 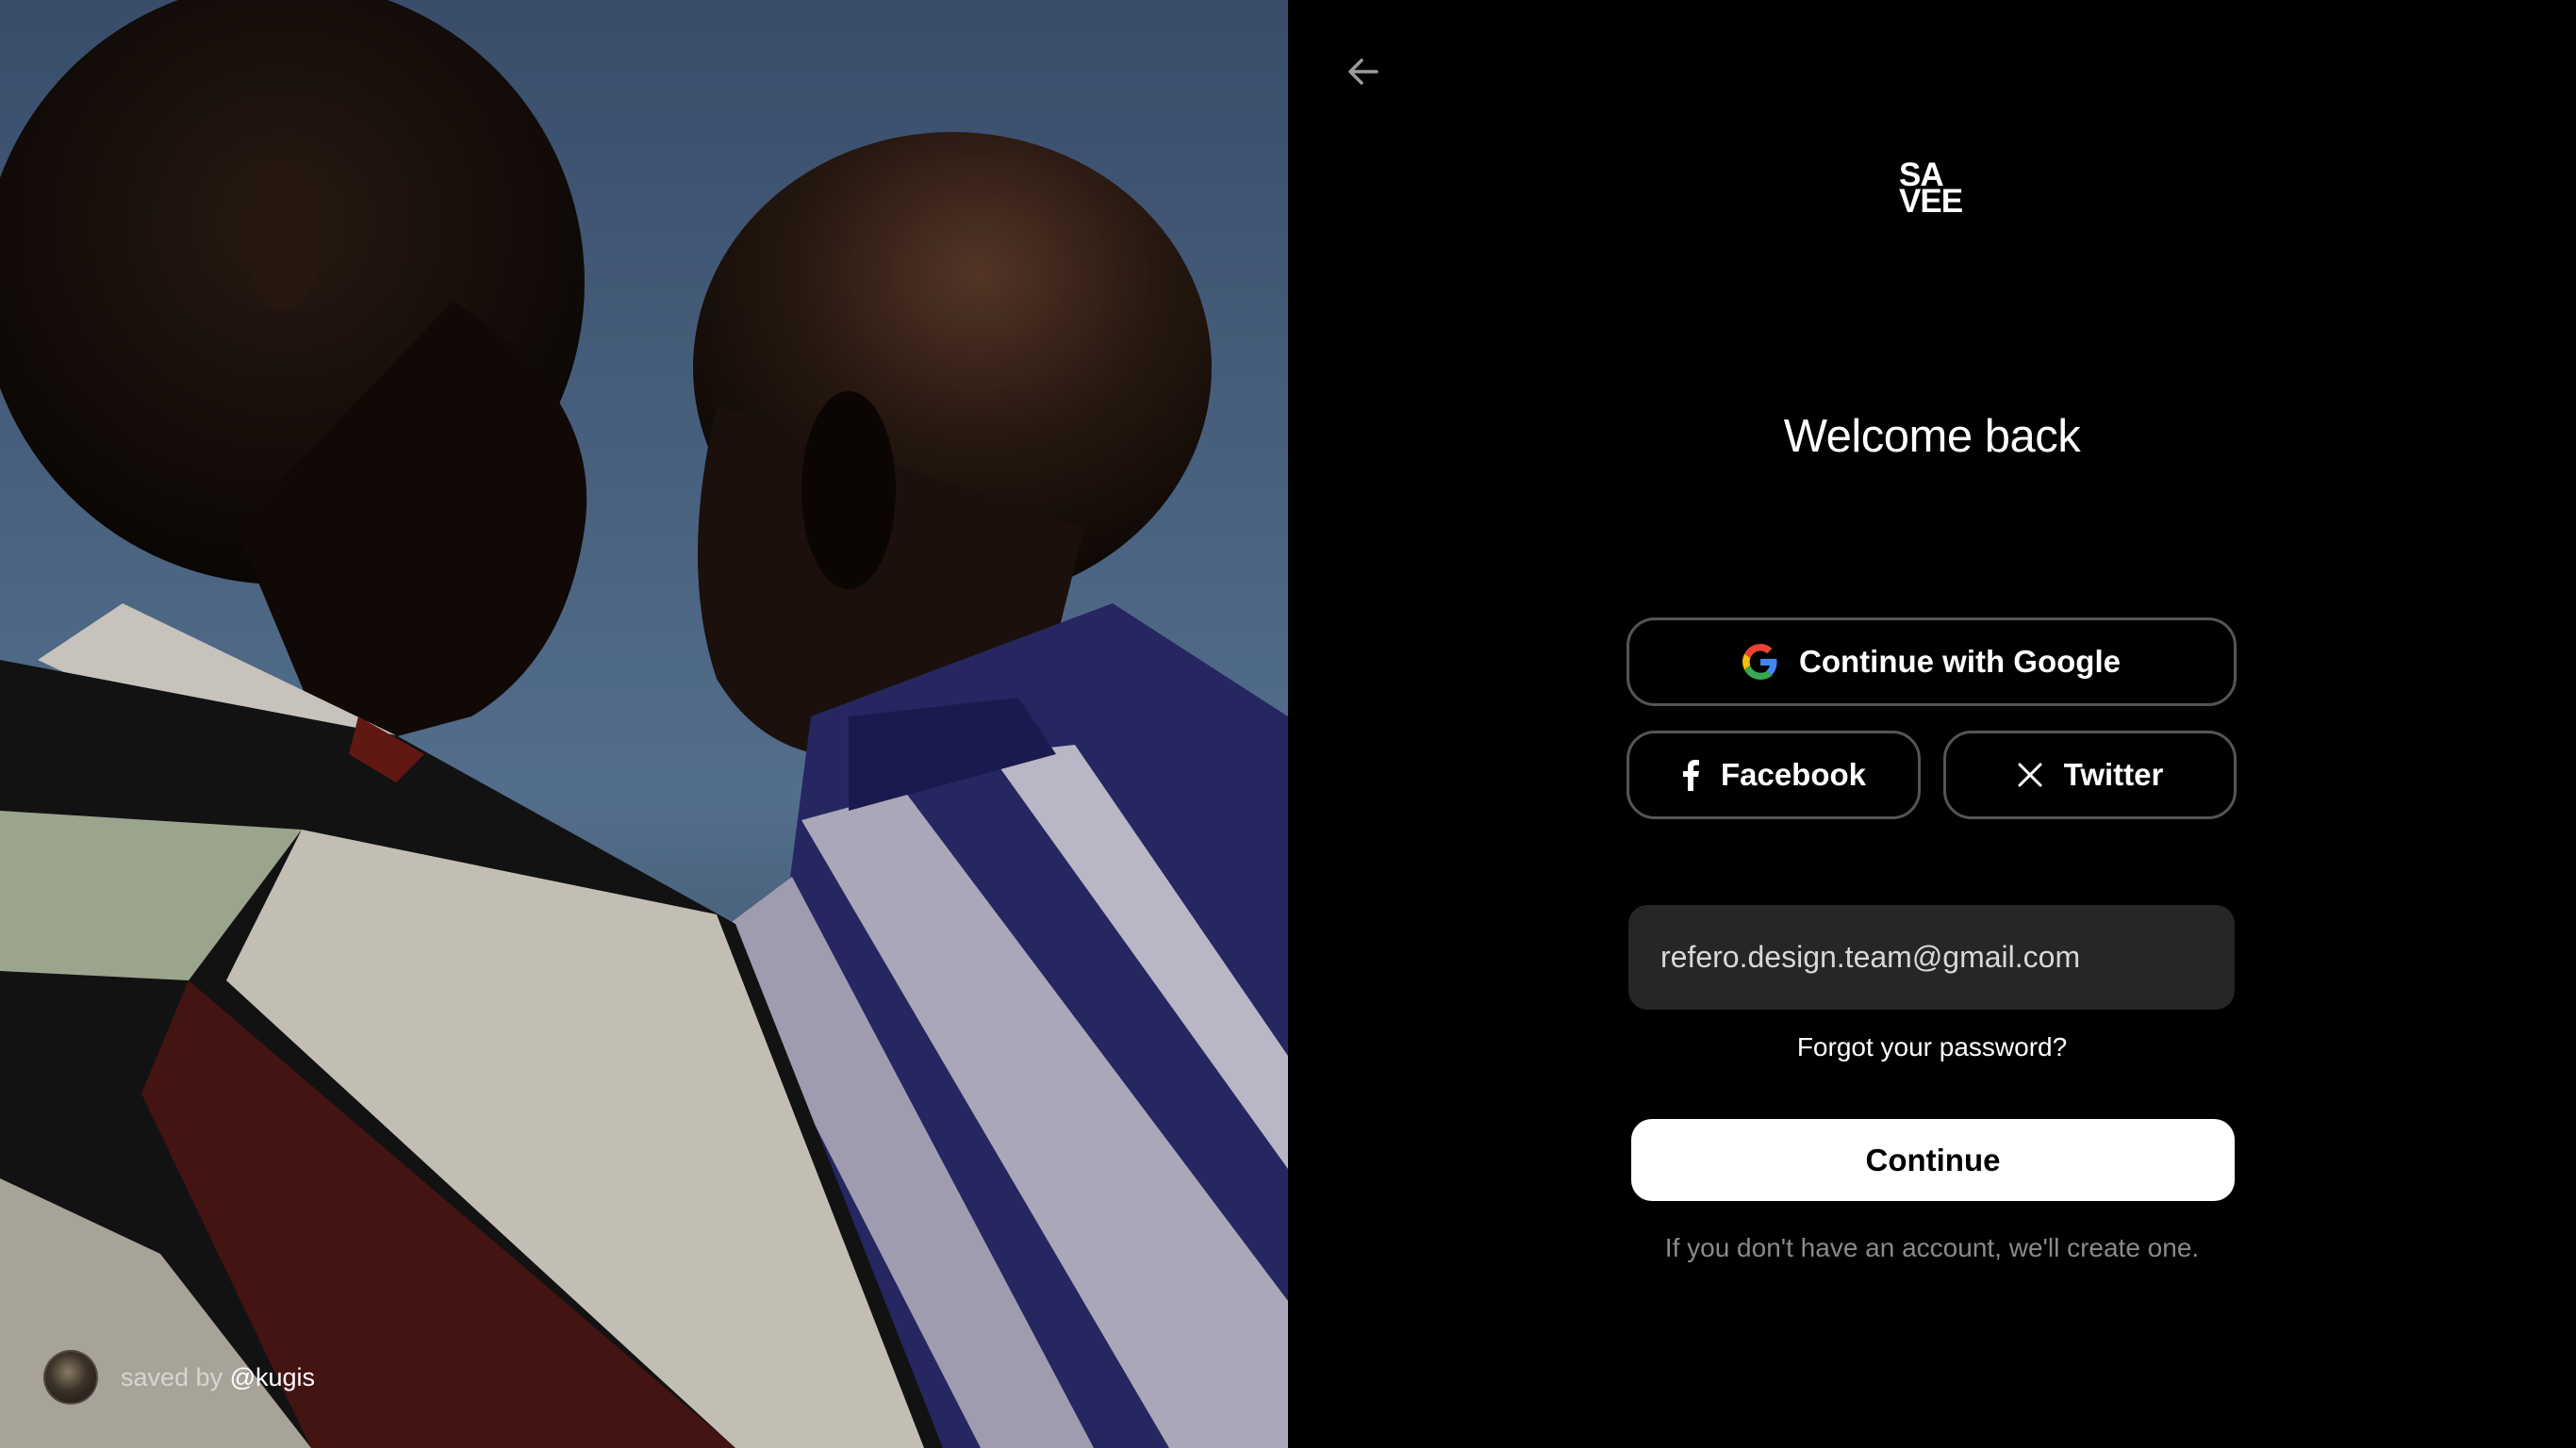 What do you see at coordinates (1759, 662) in the screenshot?
I see `google-icon` at bounding box center [1759, 662].